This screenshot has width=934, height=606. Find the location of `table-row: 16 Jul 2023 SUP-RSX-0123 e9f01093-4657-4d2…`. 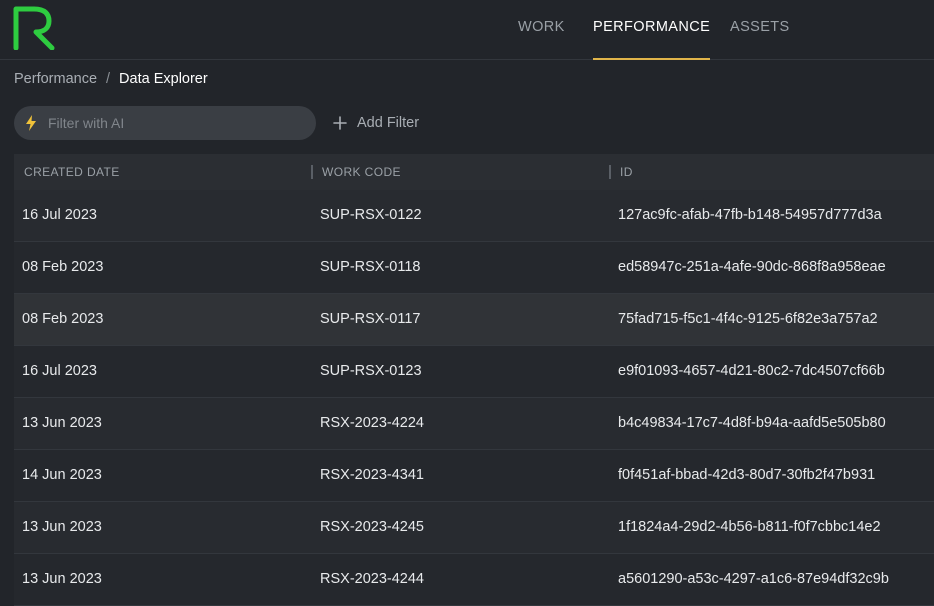

table-row: 16 Jul 2023 SUP-RSX-0123 e9f01093-4657-4d2… is located at coordinates (474, 372).